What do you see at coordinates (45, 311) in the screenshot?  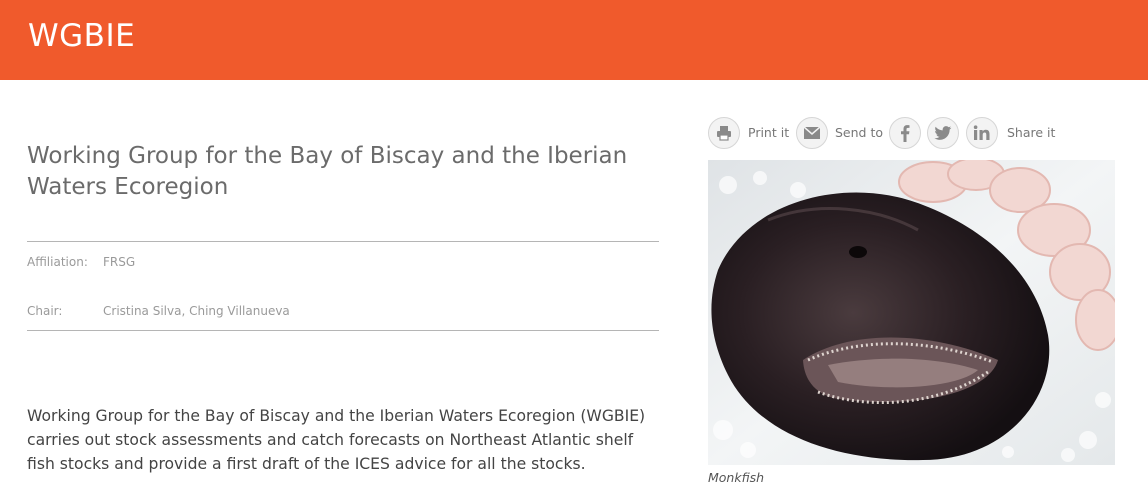 I see `chair-label: Chair:` at bounding box center [45, 311].